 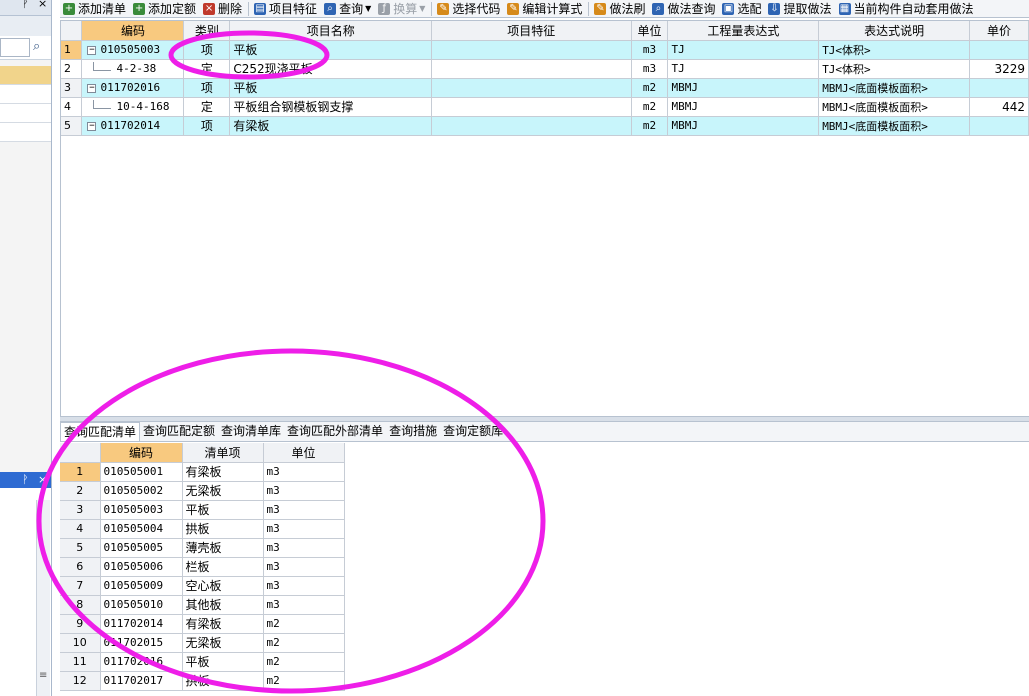 What do you see at coordinates (413, 431) in the screenshot?
I see `tab-5: 查询措施` at bounding box center [413, 431].